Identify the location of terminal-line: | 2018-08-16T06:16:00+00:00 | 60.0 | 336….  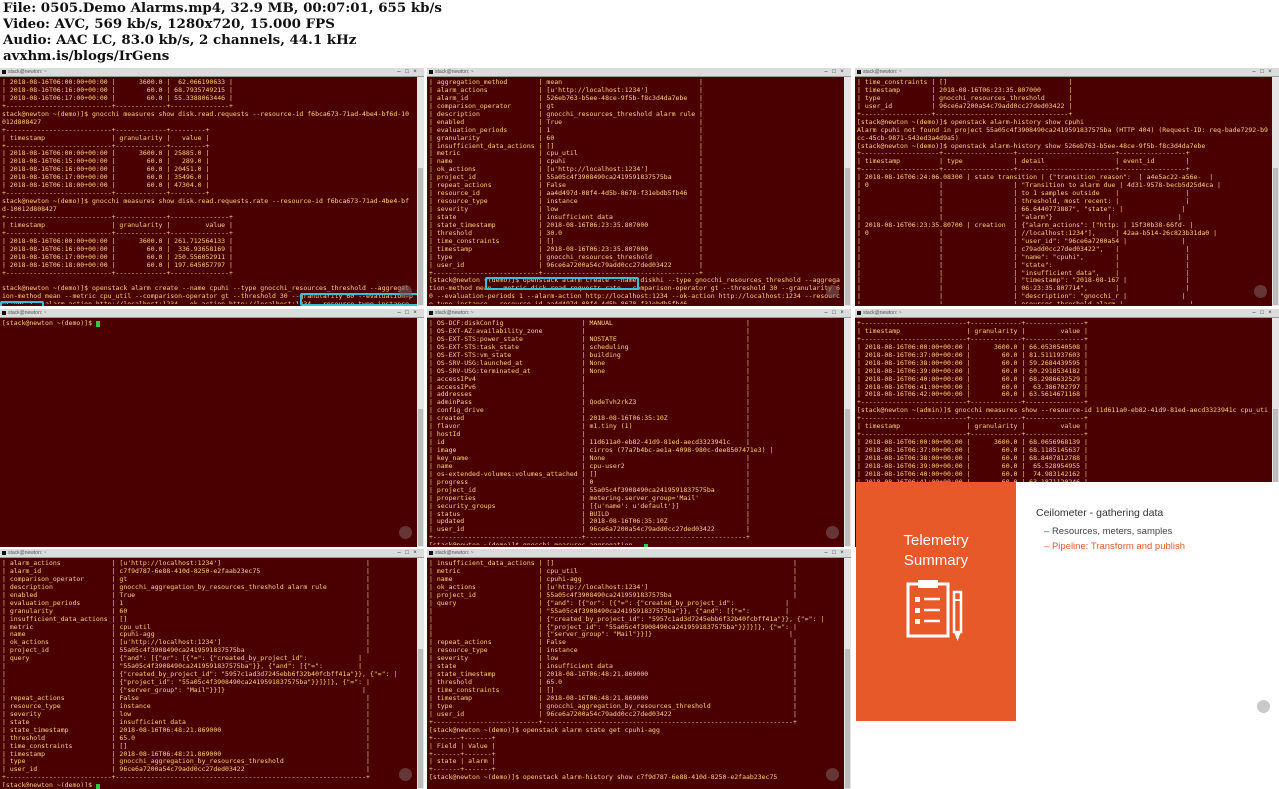
(117, 249).